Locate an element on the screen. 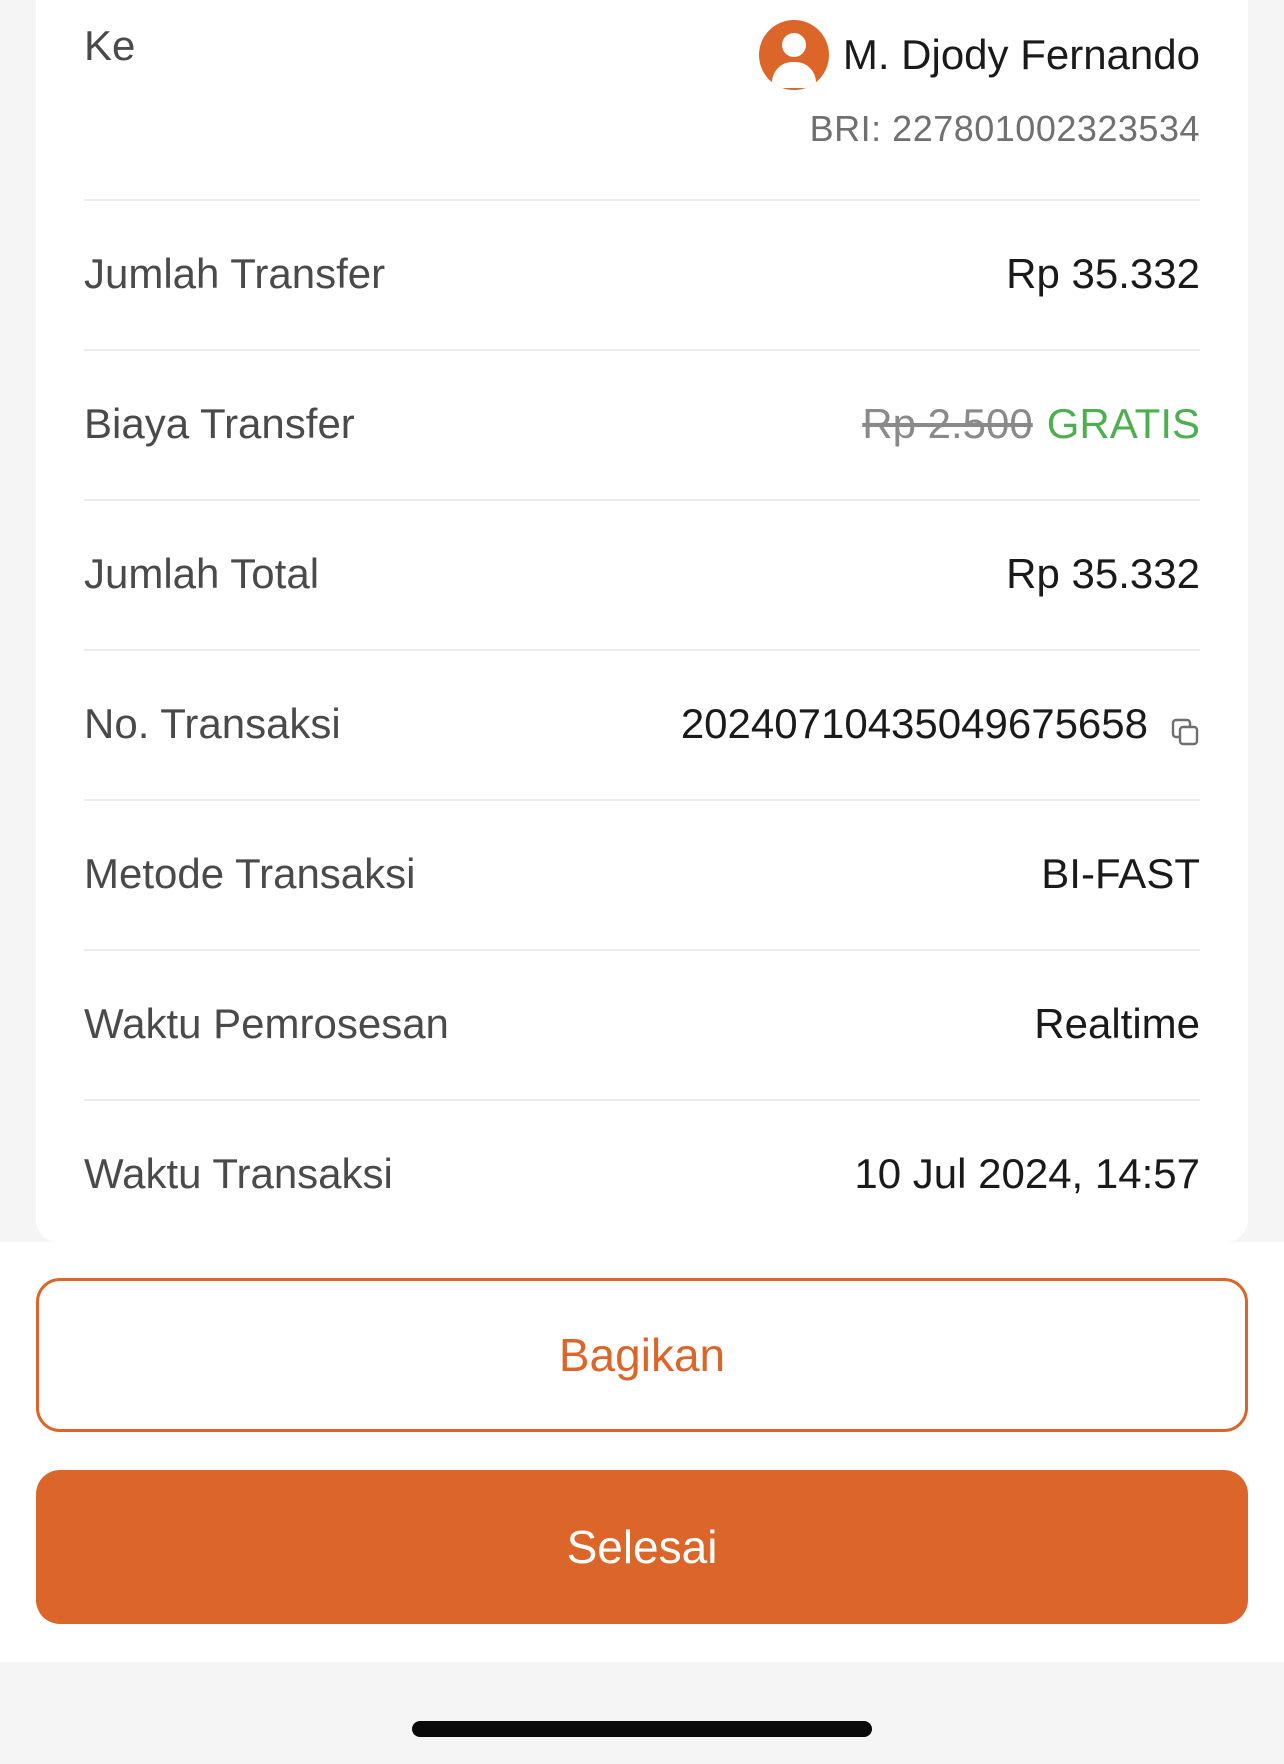 The image size is (1284, 1764). done-button: Selesai is located at coordinates (642, 1547).